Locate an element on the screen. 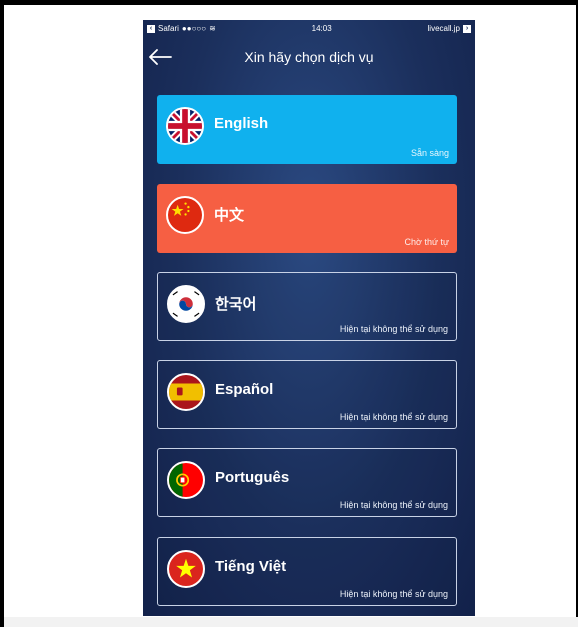  service-name: 한국어 is located at coordinates (236, 304).